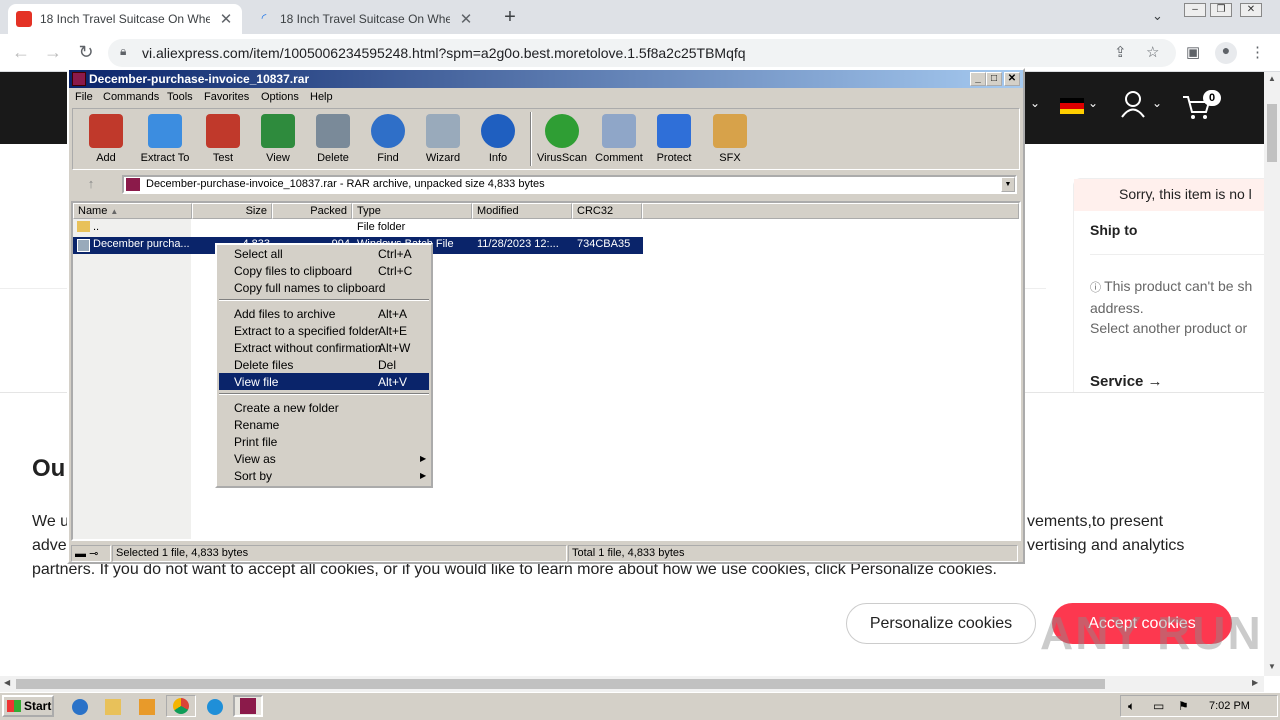  Describe the element at coordinates (280, 97) in the screenshot. I see `menu-options: Options` at that location.